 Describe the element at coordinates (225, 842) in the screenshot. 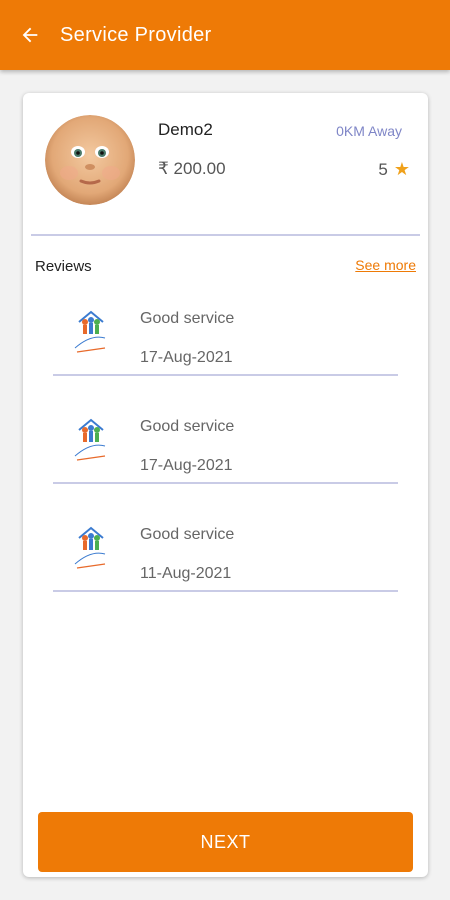

I see `next-button: NEXT` at that location.